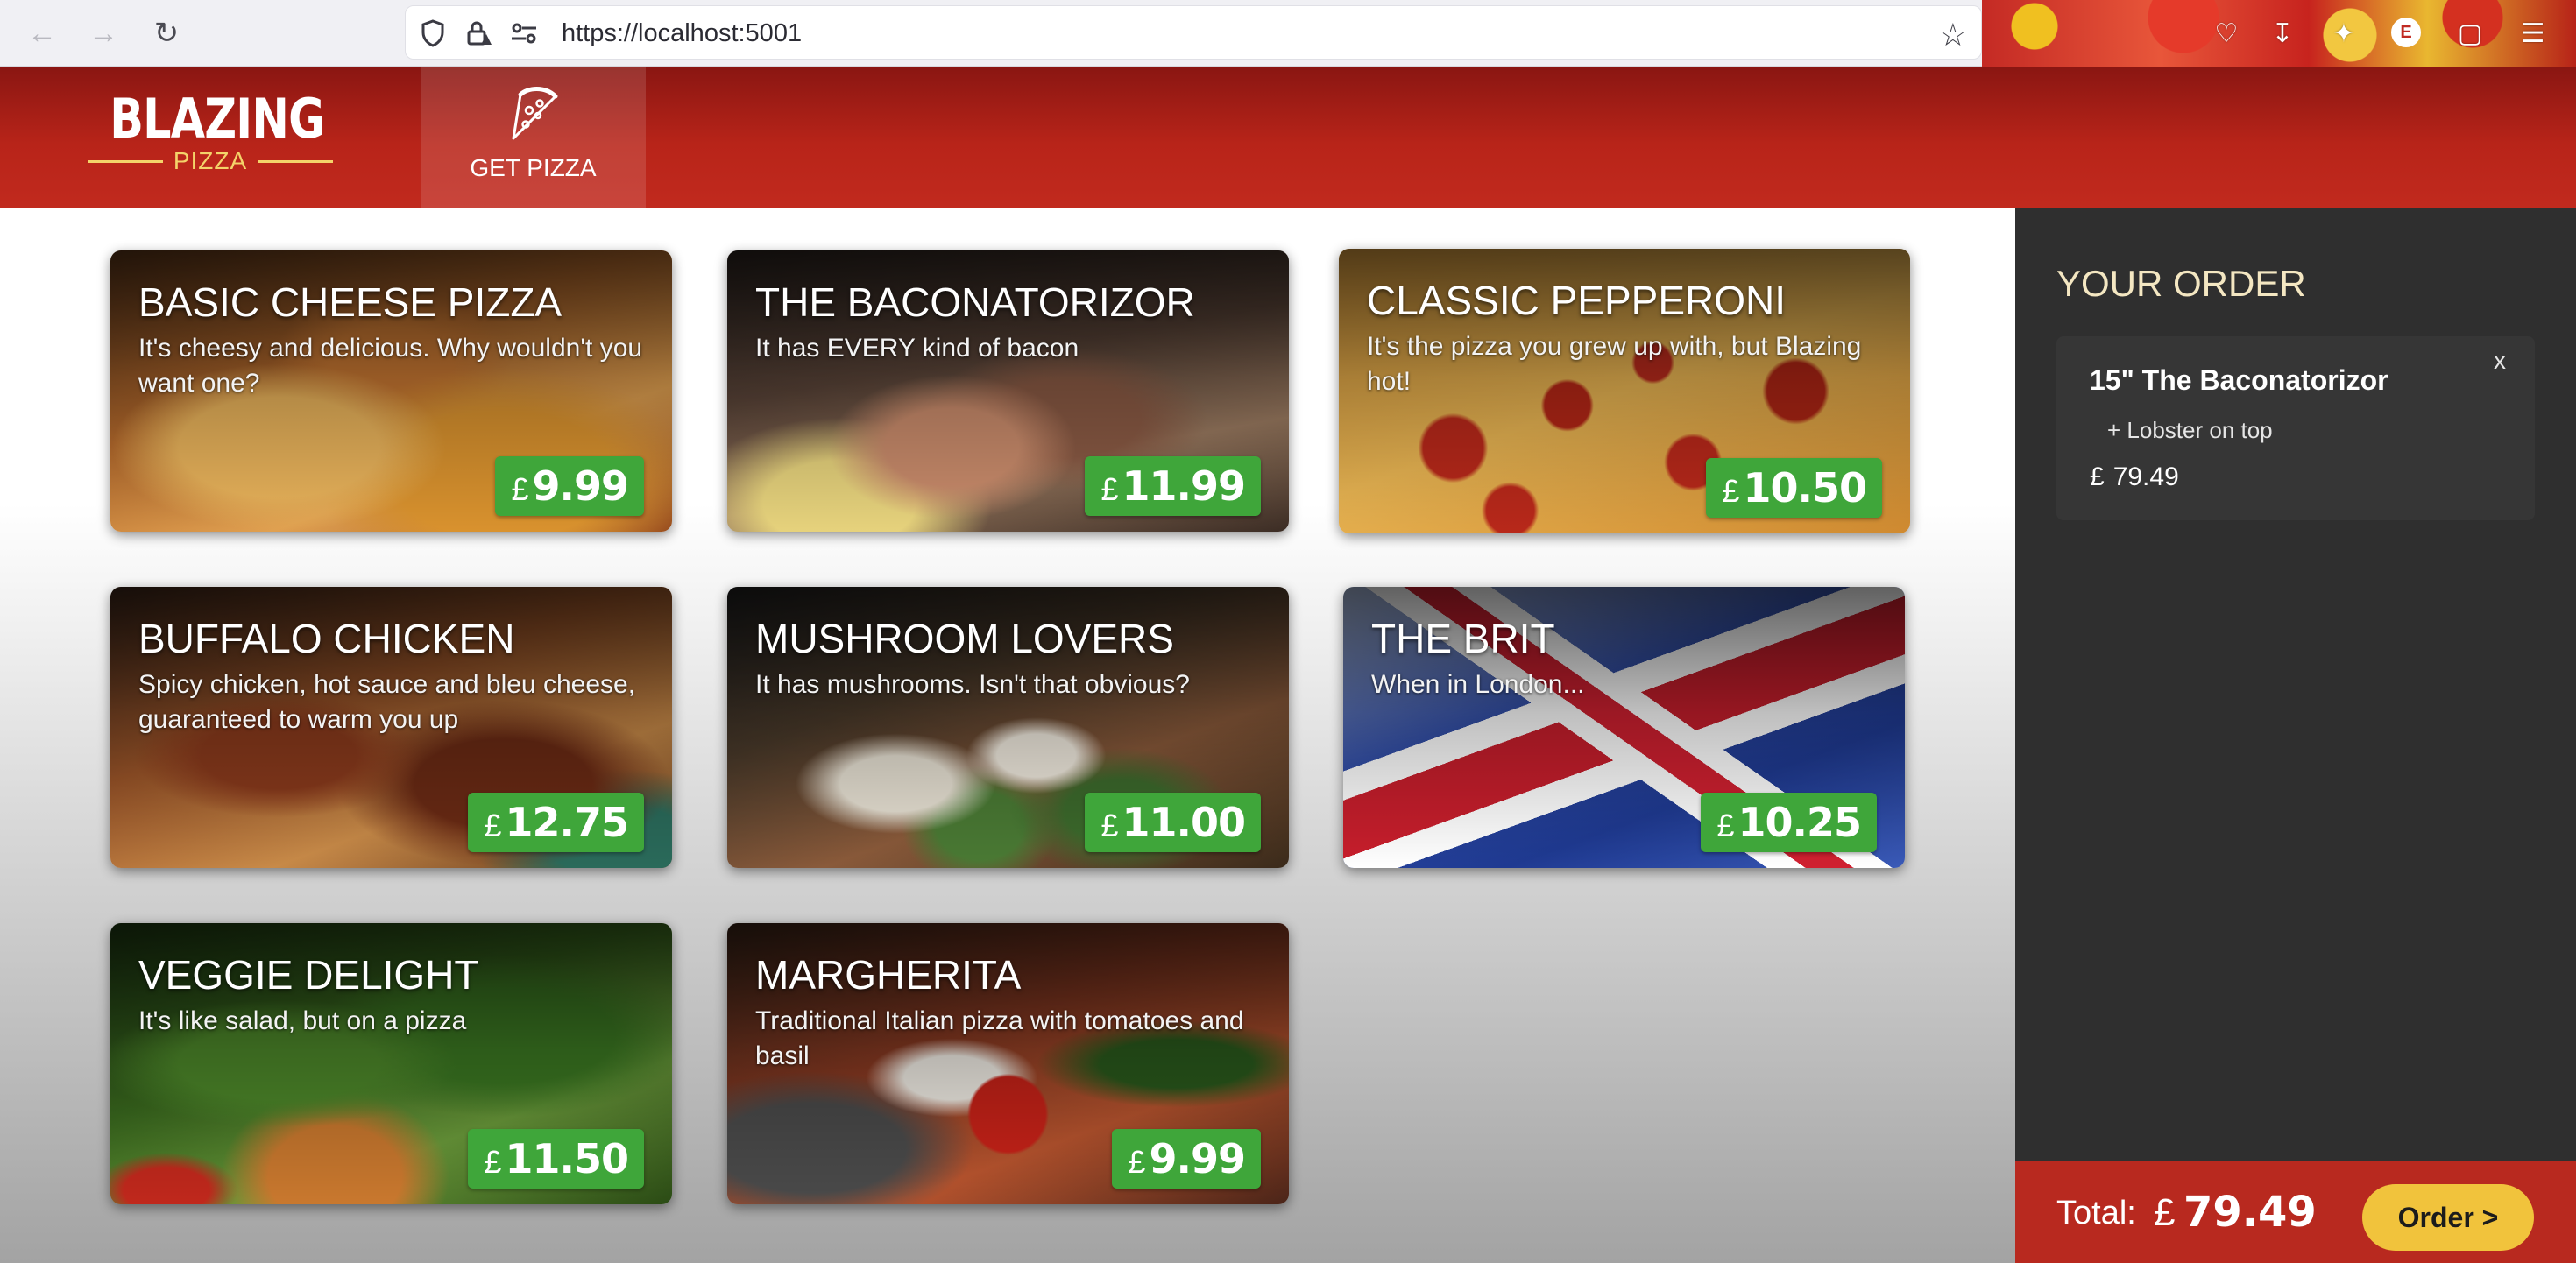 This screenshot has width=2576, height=1263. What do you see at coordinates (533, 168) in the screenshot?
I see `nav-tab-label: GET PIZZA` at bounding box center [533, 168].